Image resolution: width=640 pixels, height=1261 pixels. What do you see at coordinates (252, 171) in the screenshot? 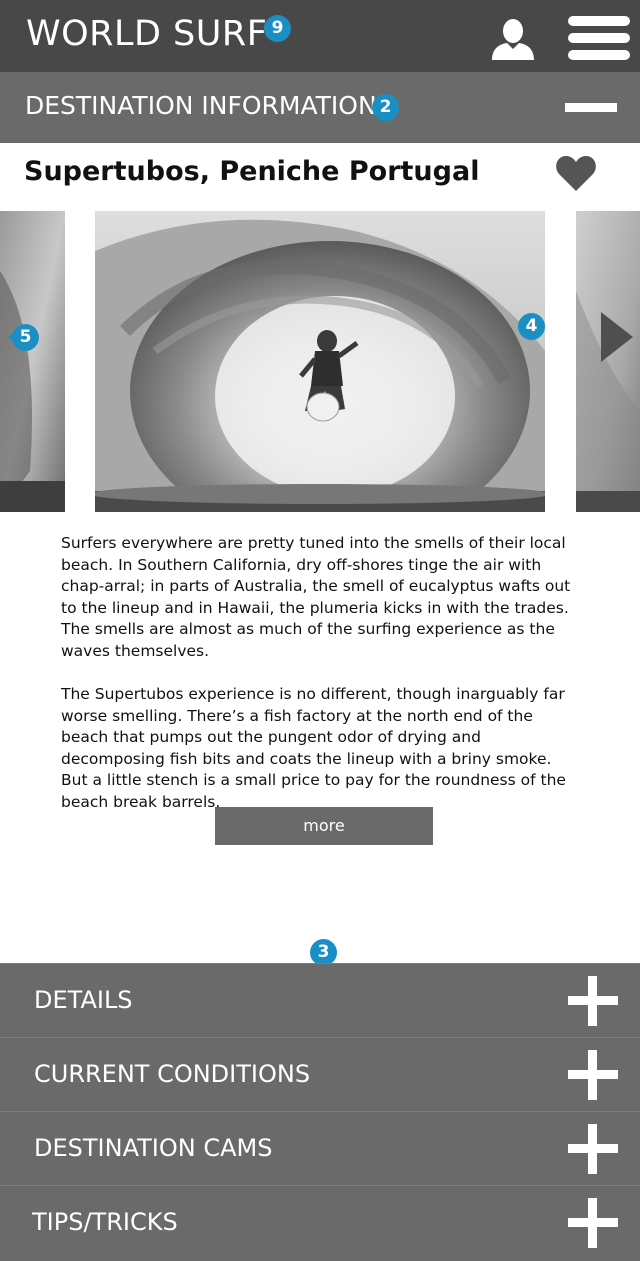
I see `destination-title: Supertubos, Peniche Portugal` at bounding box center [252, 171].